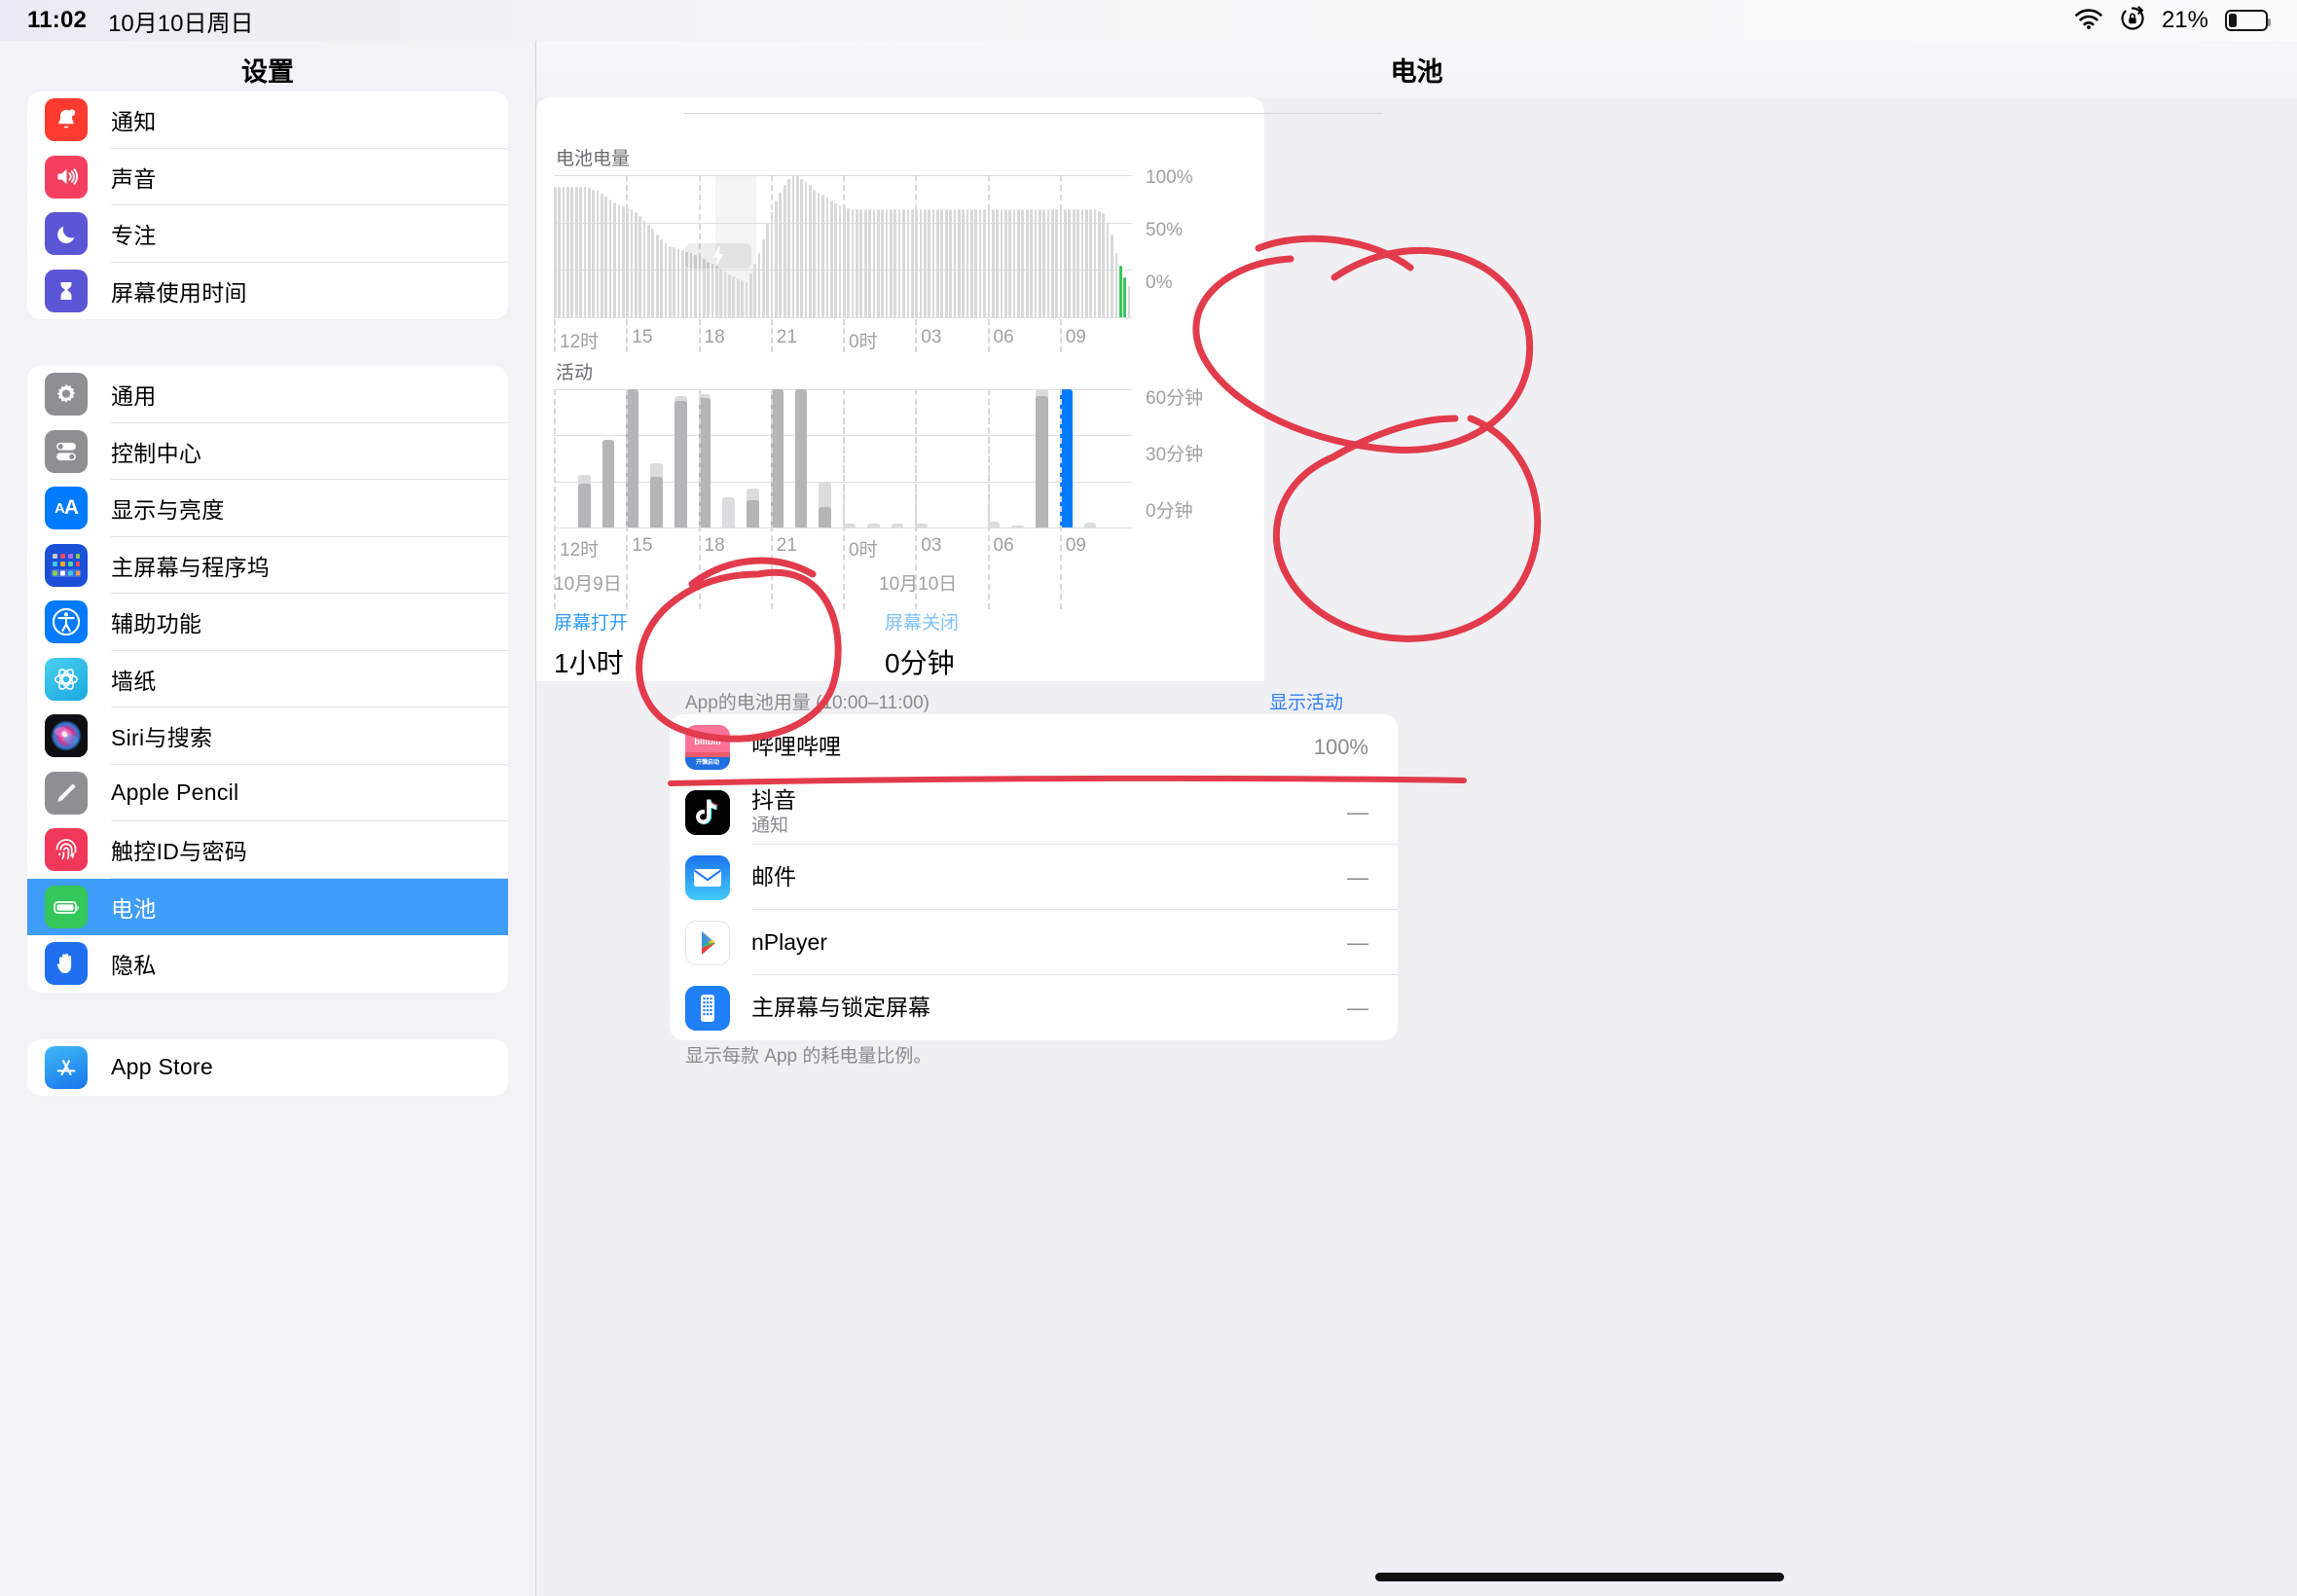 The height and width of the screenshot is (1596, 2297). What do you see at coordinates (931, 545) in the screenshot?
I see `x-tick-label: 03` at bounding box center [931, 545].